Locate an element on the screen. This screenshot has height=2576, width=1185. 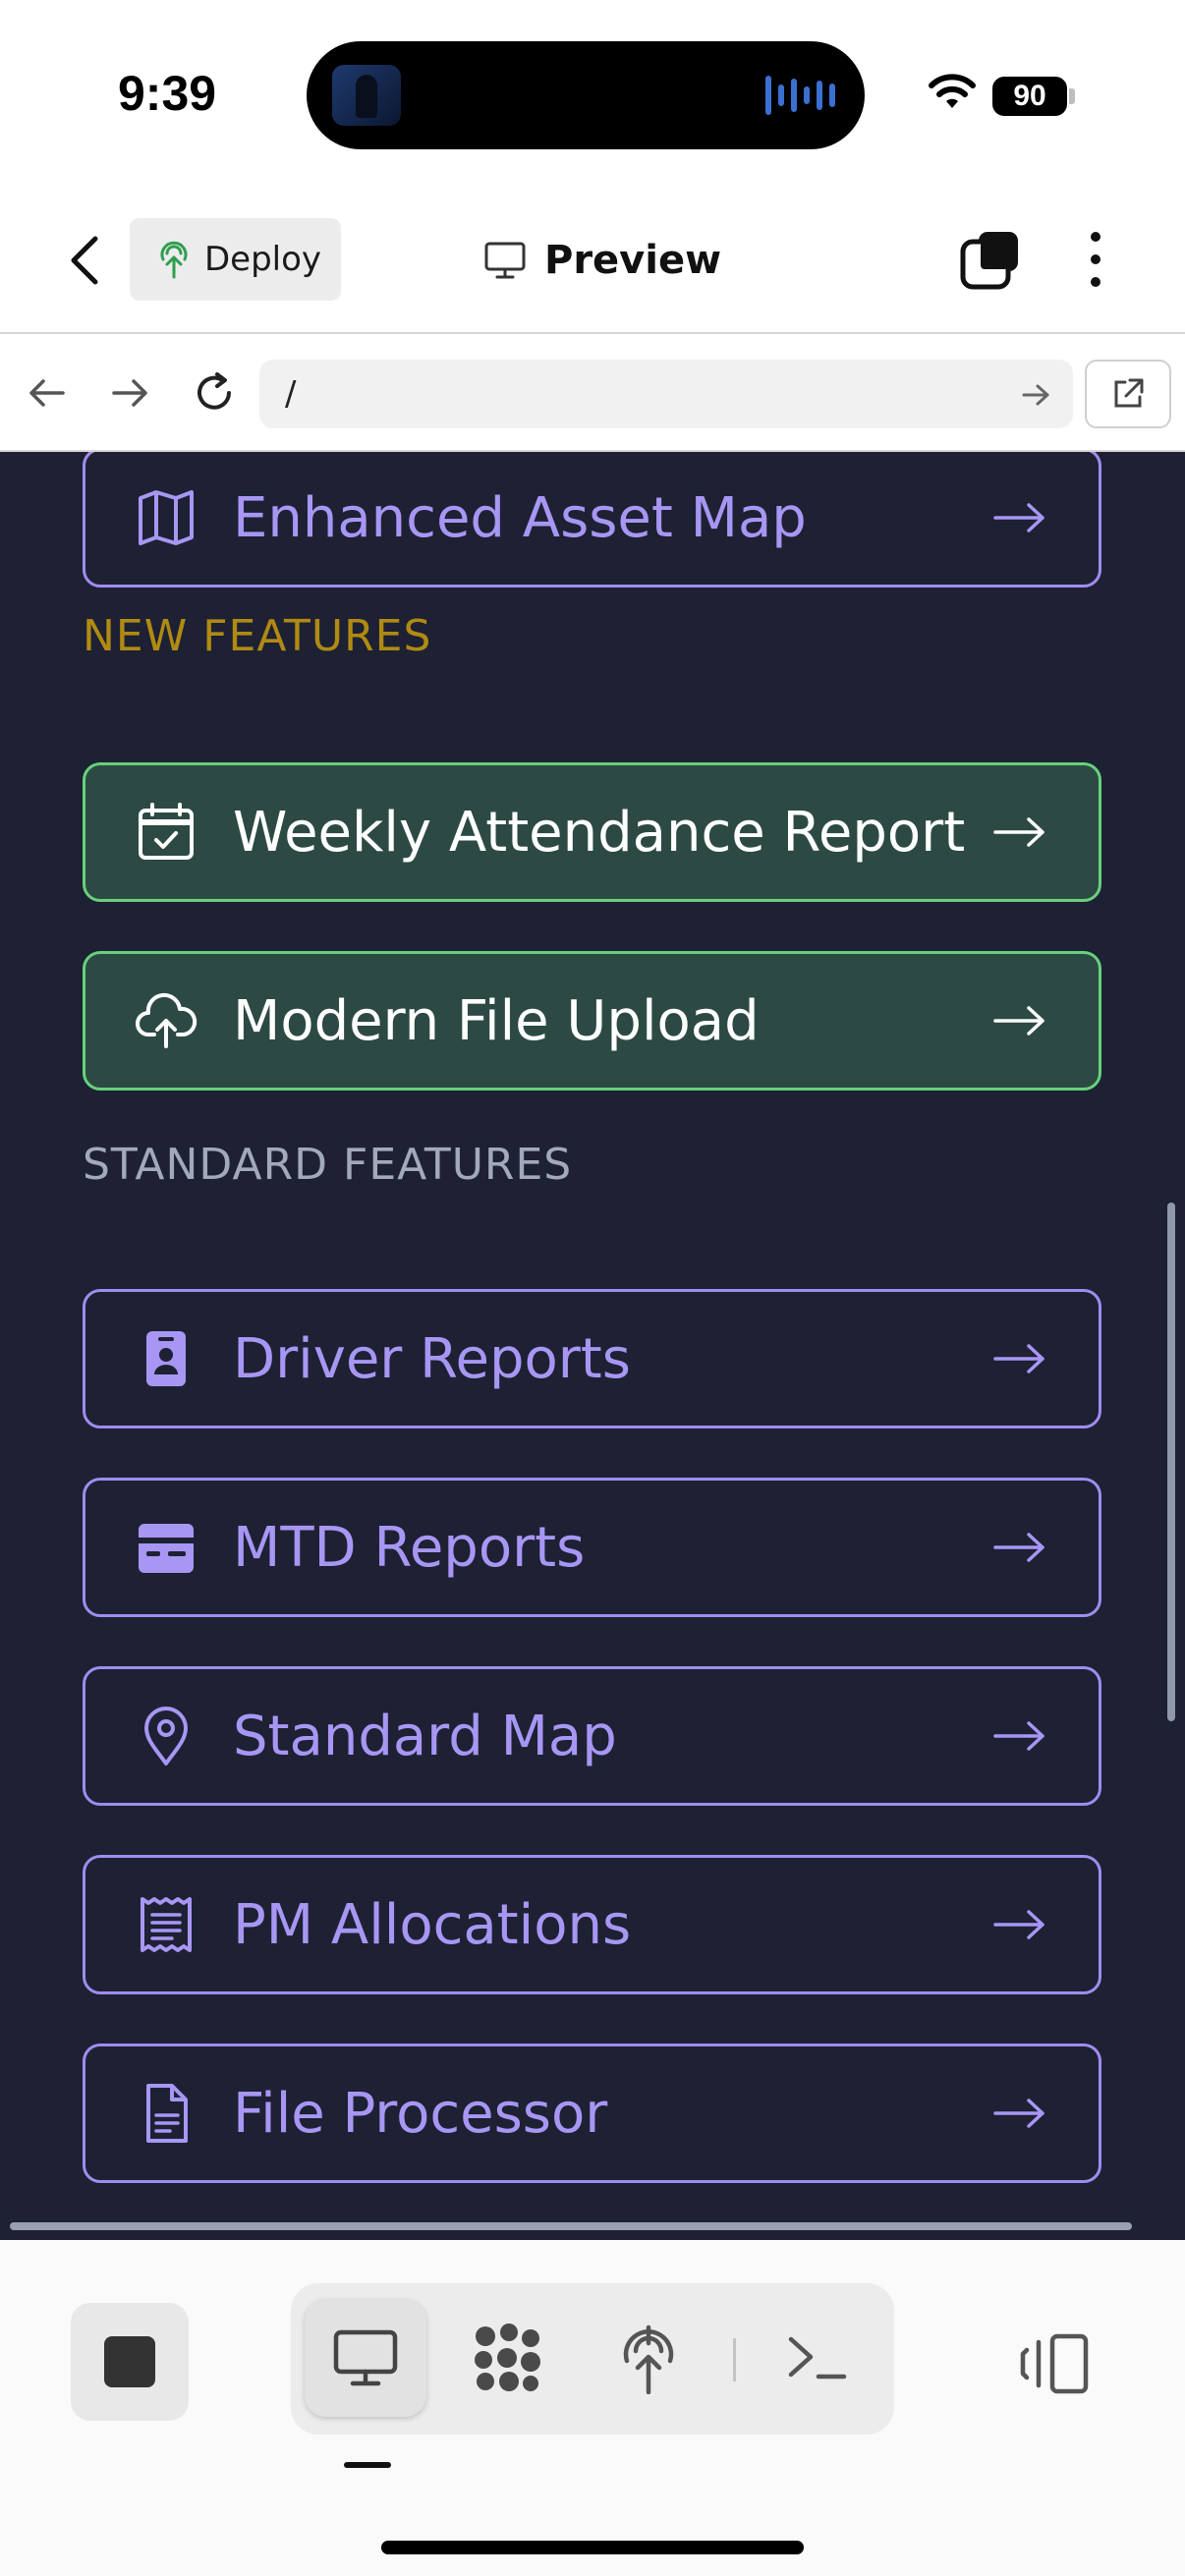
pm-allocations-button: PM Allocations is located at coordinates (592, 1924).